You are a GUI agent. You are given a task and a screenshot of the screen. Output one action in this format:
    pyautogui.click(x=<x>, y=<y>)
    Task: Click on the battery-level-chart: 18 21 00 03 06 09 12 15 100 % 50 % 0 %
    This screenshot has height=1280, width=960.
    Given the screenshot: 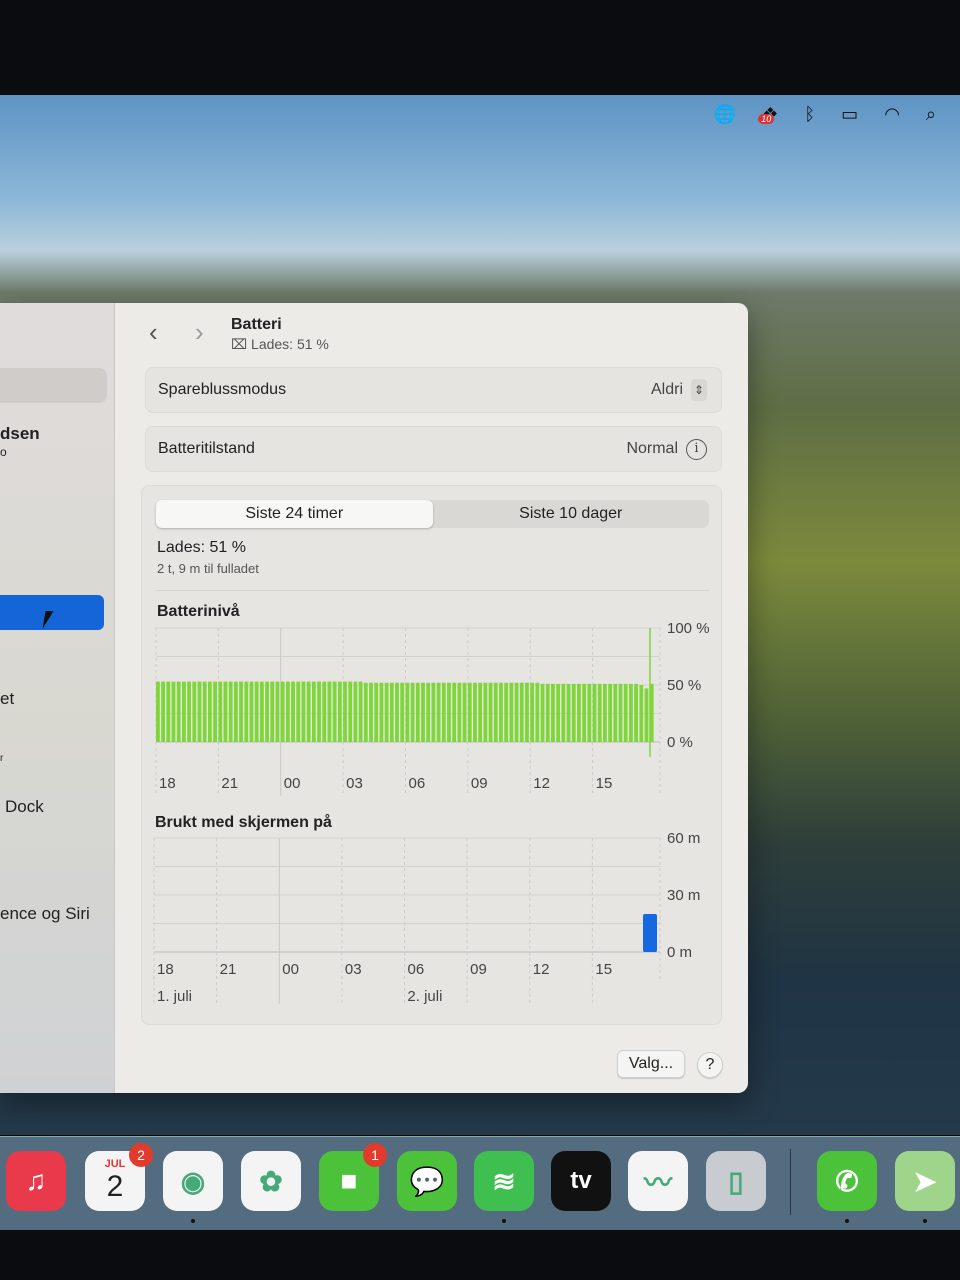 What is the action you would take?
    pyautogui.click(x=432, y=708)
    